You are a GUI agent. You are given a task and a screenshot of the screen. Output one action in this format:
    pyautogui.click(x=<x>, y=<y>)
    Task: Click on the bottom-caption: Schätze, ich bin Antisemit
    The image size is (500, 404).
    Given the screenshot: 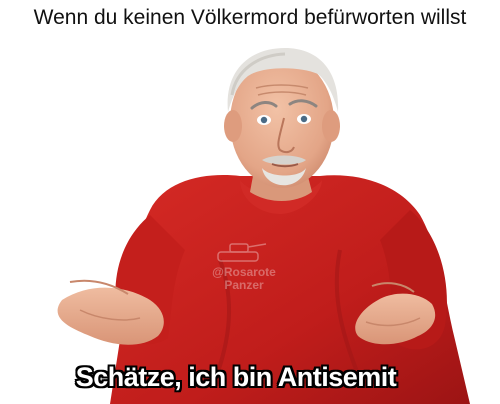 What is the action you would take?
    pyautogui.click(x=236, y=377)
    